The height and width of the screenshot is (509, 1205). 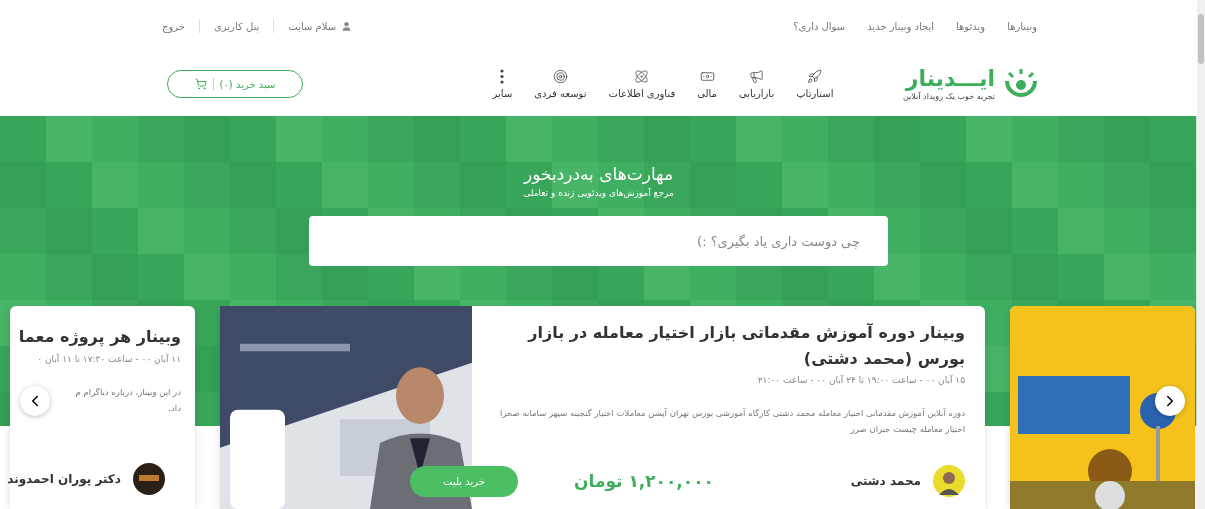 I want to click on logout-link: خروج, so click(x=173, y=26).